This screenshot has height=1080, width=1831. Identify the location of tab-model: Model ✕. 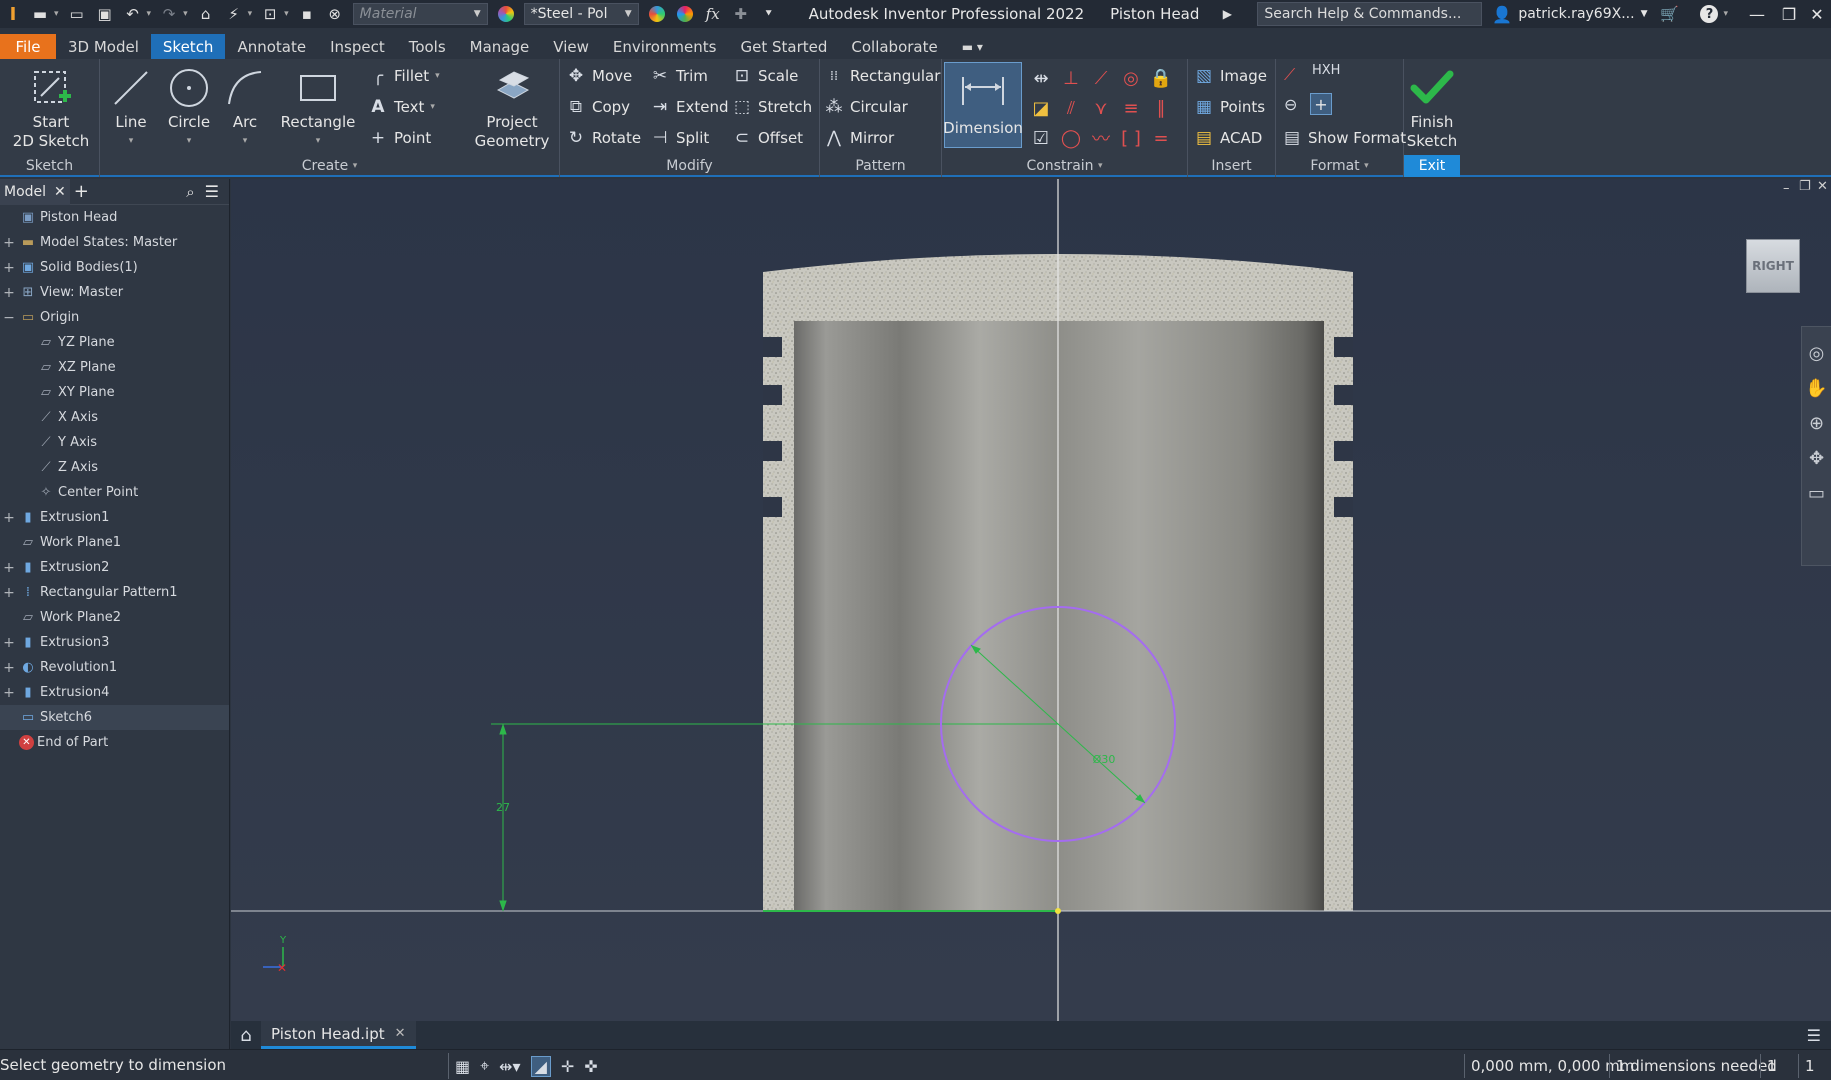
(35, 191).